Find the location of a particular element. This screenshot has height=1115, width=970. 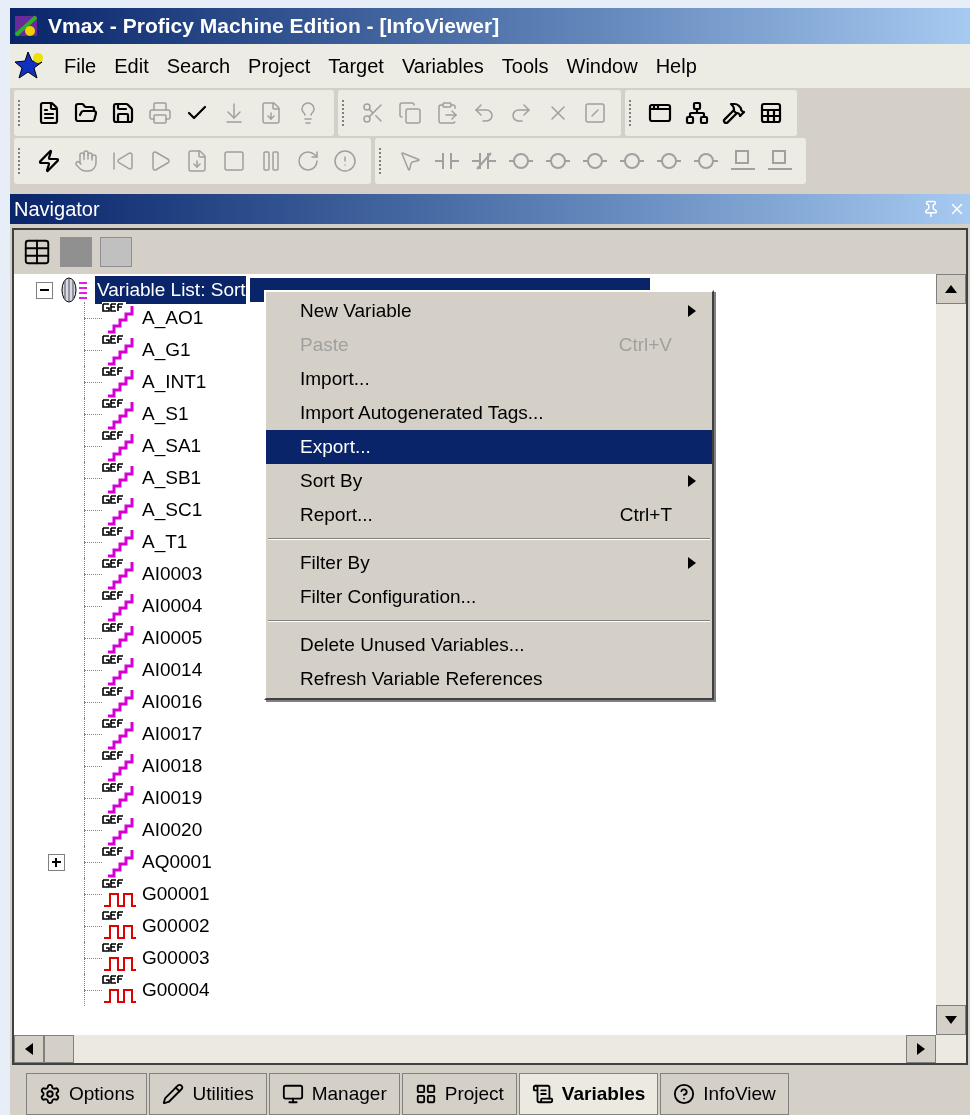

bottom-tab: Manager is located at coordinates (334, 1094).